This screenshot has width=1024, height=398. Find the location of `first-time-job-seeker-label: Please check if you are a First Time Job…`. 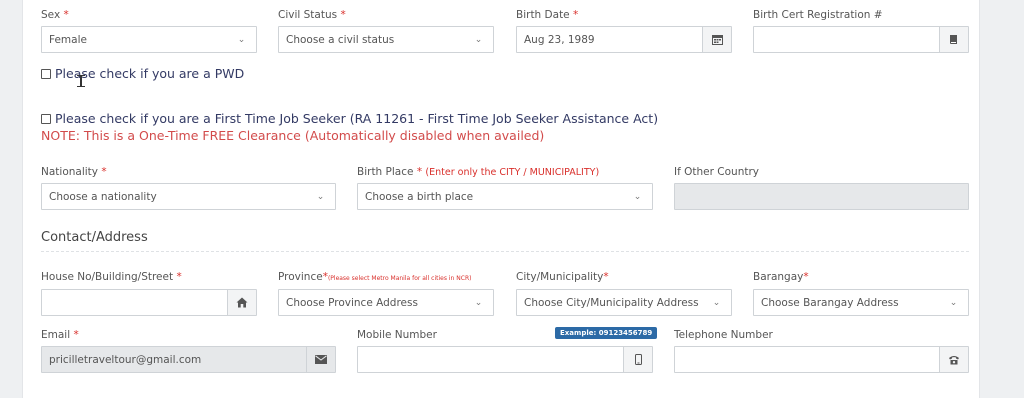

first-time-job-seeker-label: Please check if you are a First Time Job… is located at coordinates (357, 118).